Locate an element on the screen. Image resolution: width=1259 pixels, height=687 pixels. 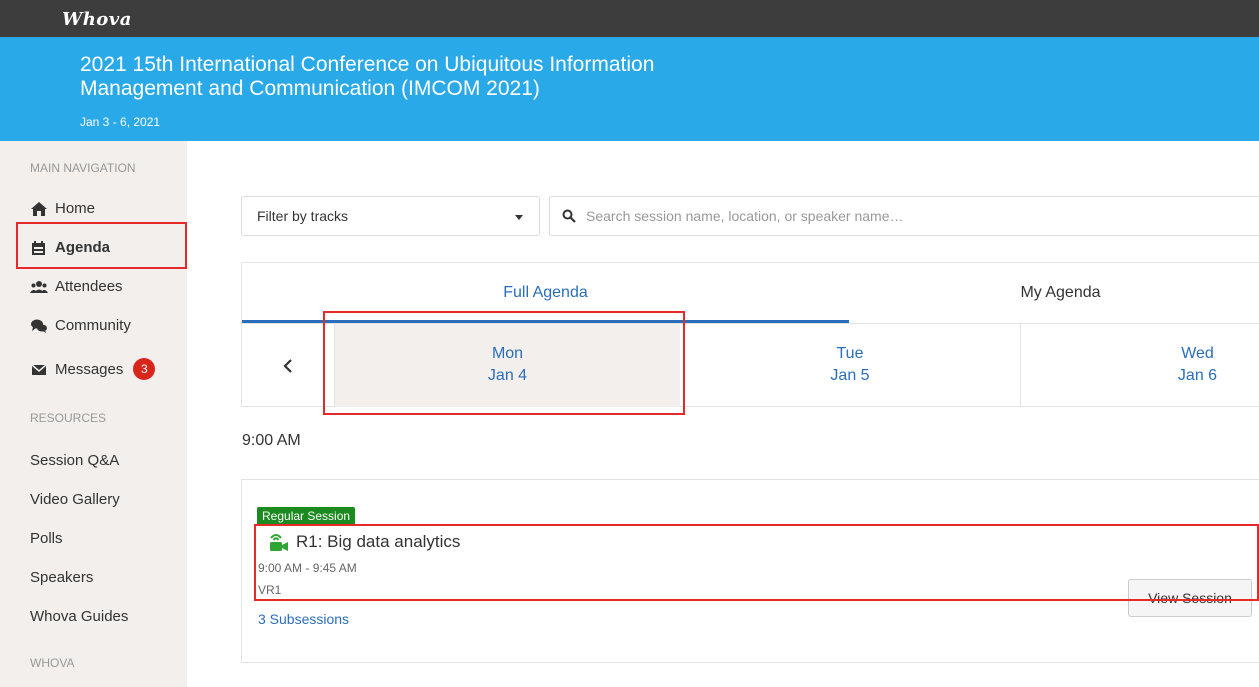
search-input is located at coordinates (886, 216).